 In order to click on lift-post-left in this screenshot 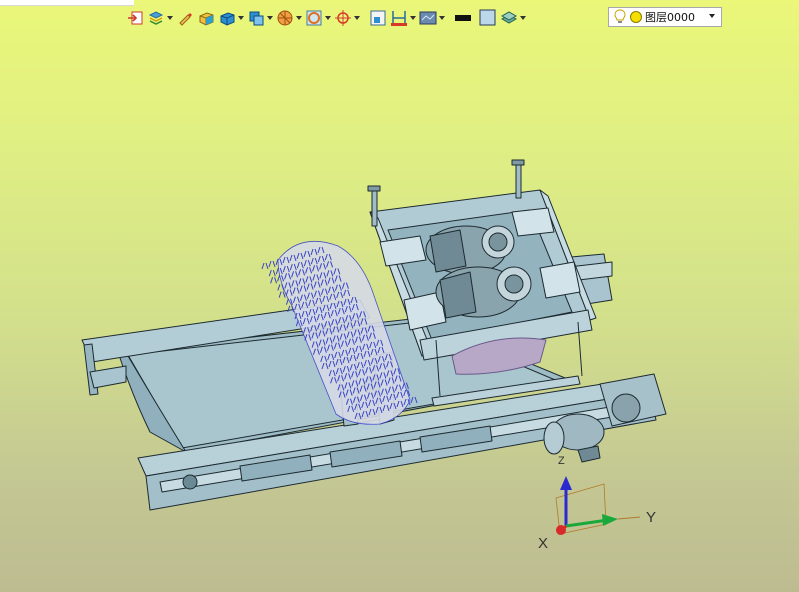, I will do `click(374, 208)`.